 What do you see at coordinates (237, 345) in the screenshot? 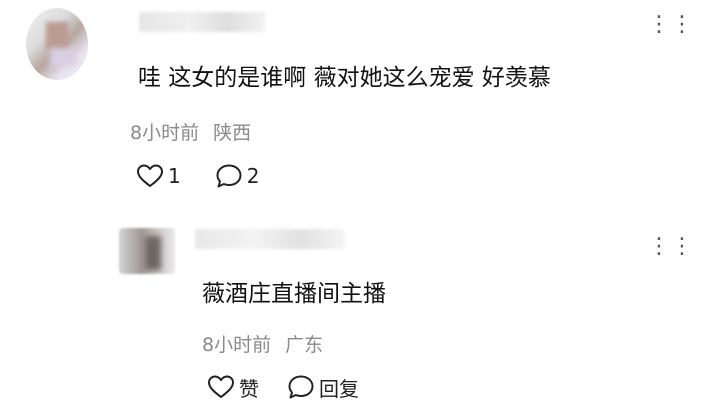
I see `reply-time: 8小时前` at bounding box center [237, 345].